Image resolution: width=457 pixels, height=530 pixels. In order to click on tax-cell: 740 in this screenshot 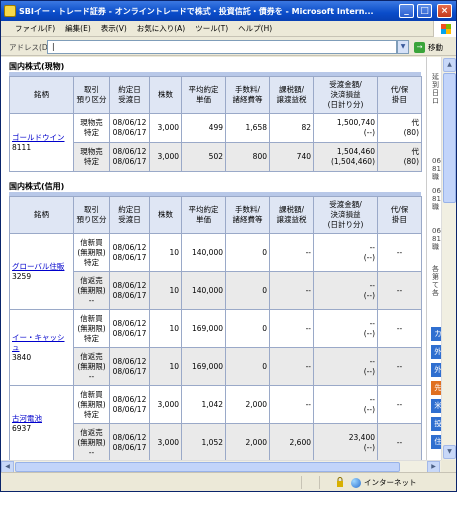, I will do `click(291, 157)`.